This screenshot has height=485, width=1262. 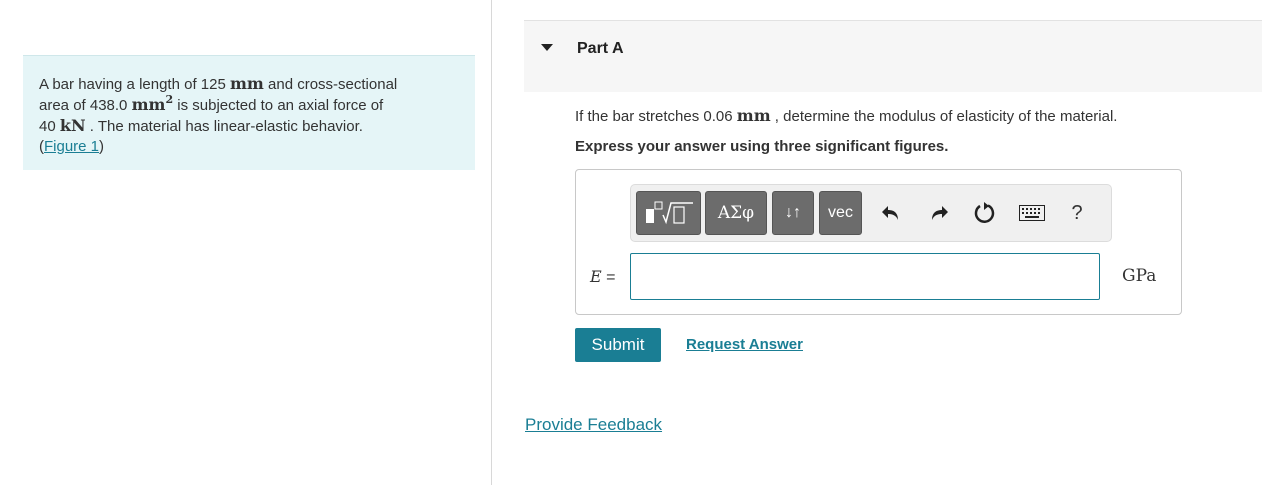 What do you see at coordinates (793, 213) in the screenshot?
I see `arrows-button: ↓↑` at bounding box center [793, 213].